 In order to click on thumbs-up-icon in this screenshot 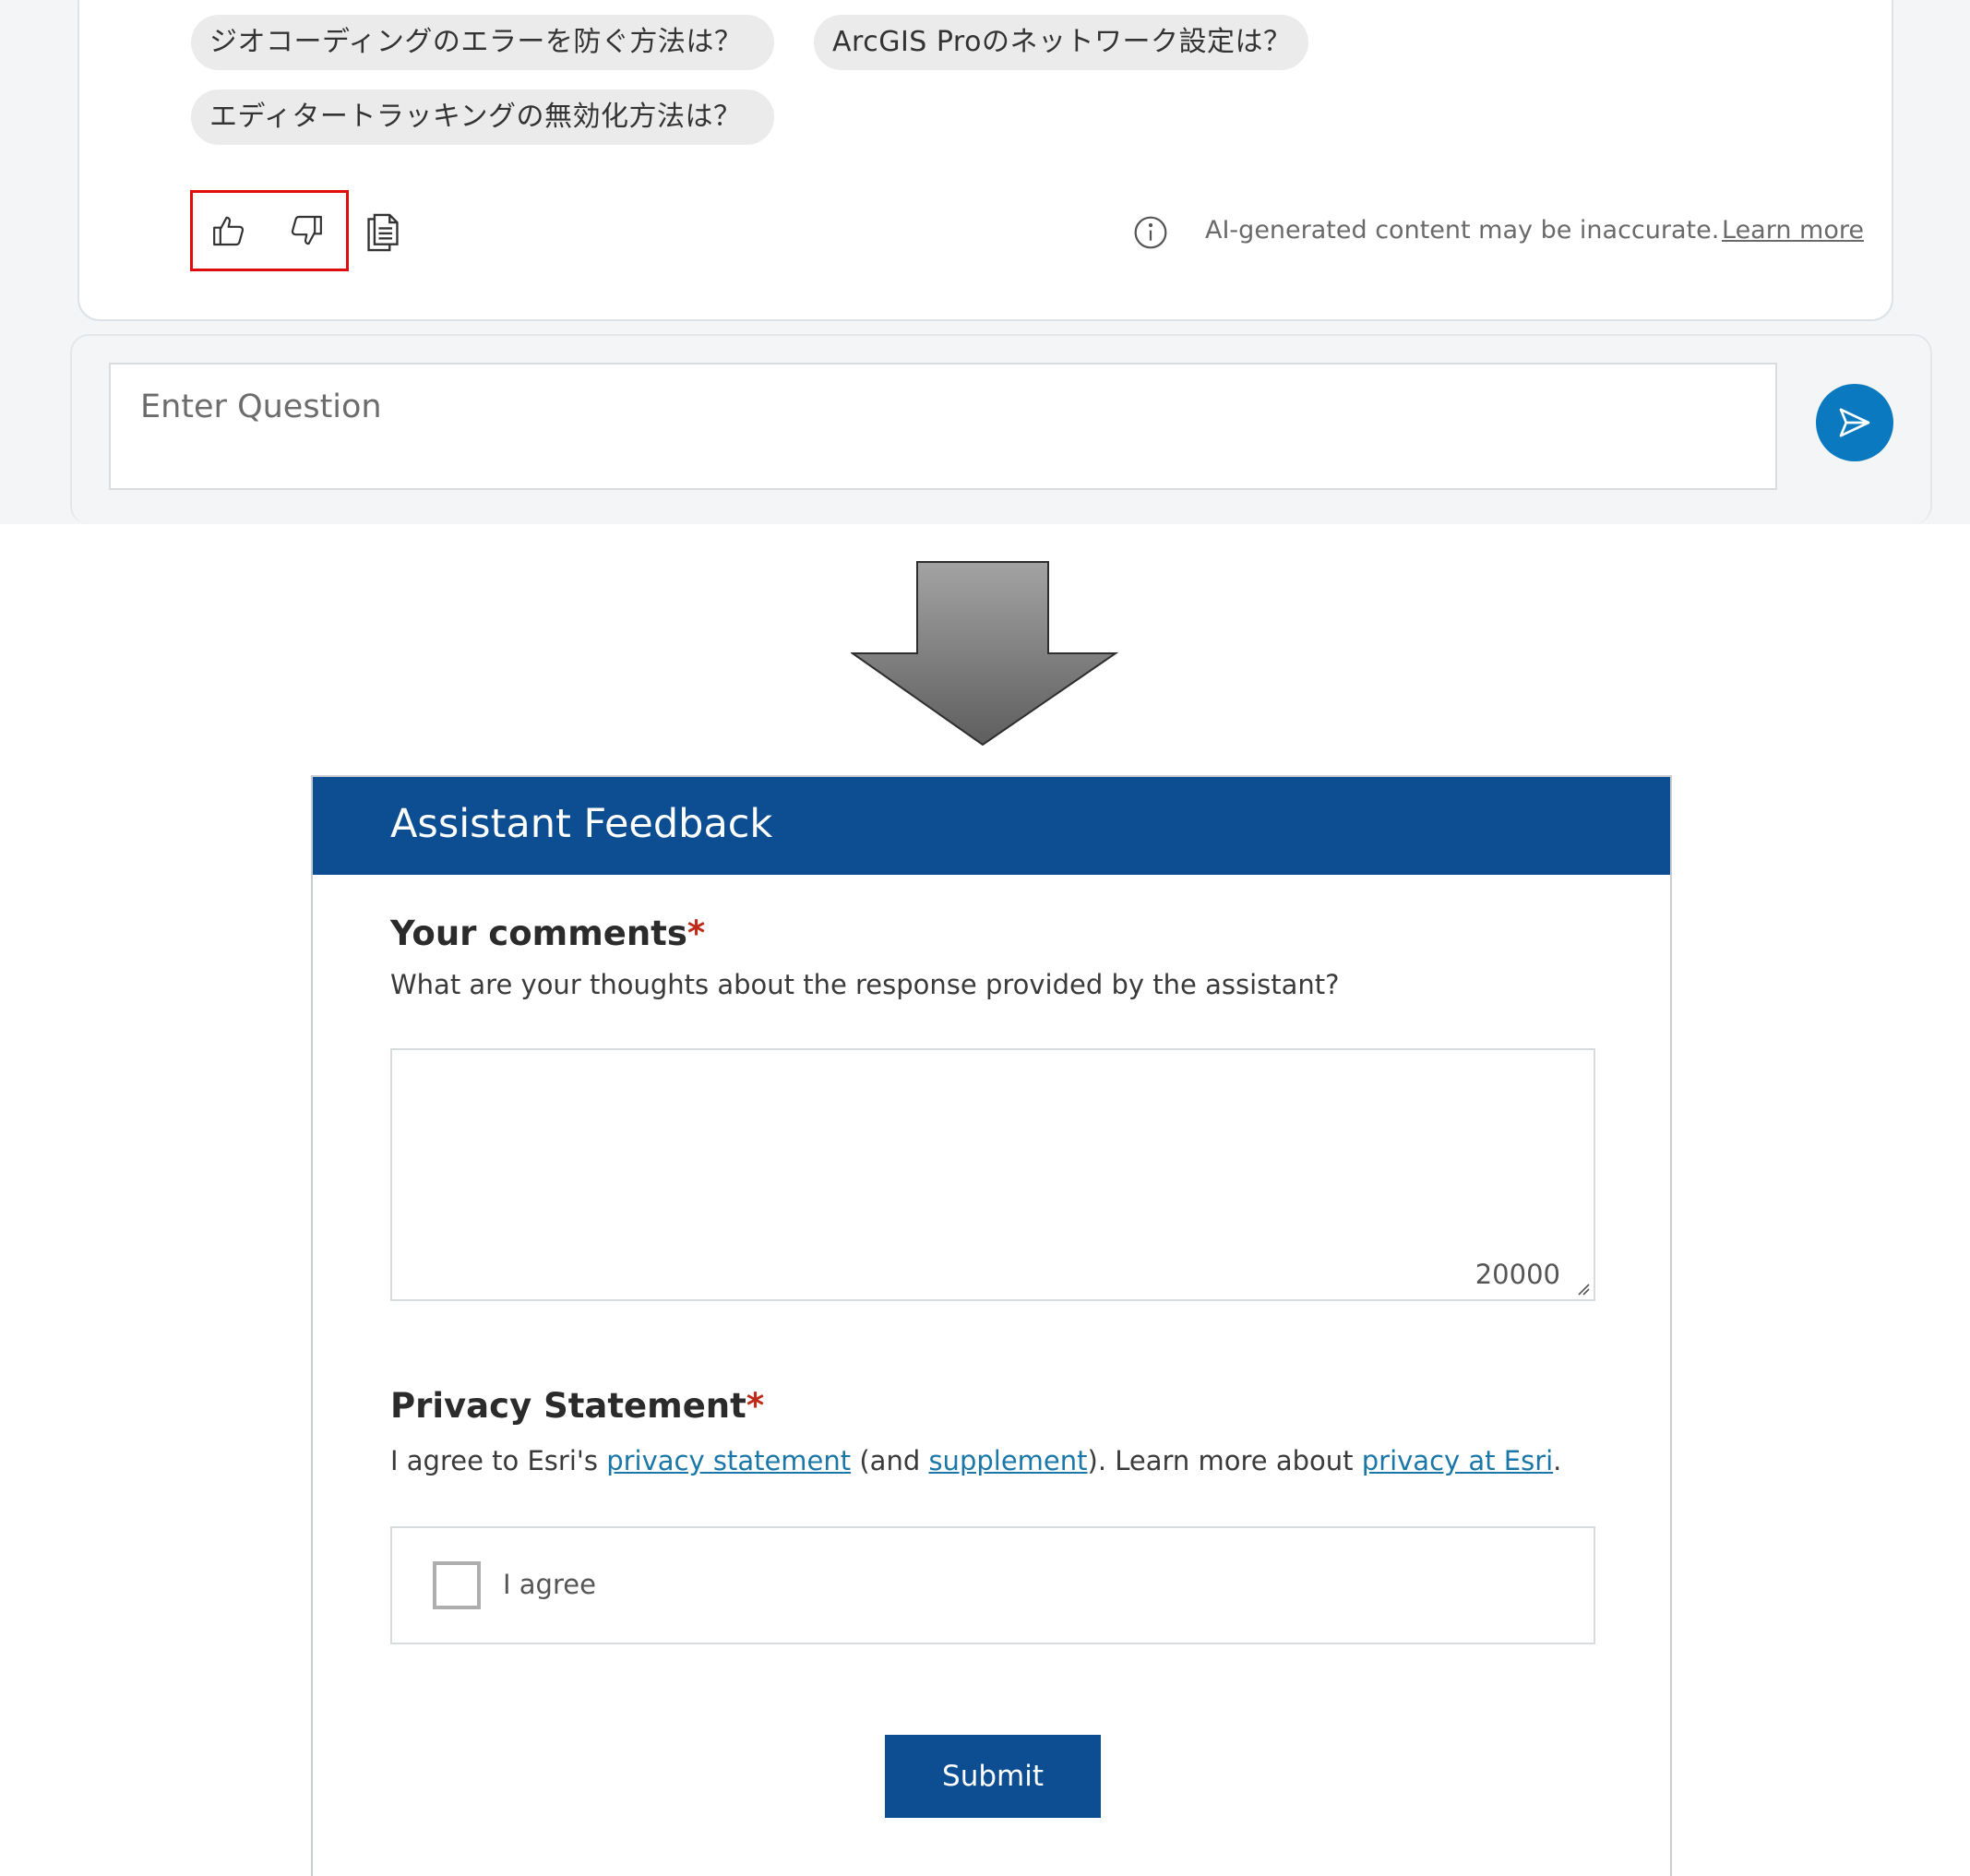, I will do `click(229, 231)`.